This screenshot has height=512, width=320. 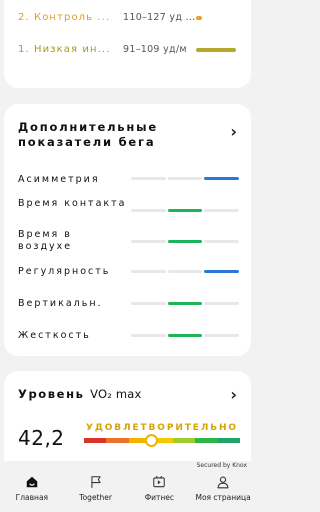 What do you see at coordinates (80, 394) in the screenshot?
I see `vo2-title: Уровень VO₂ max` at bounding box center [80, 394].